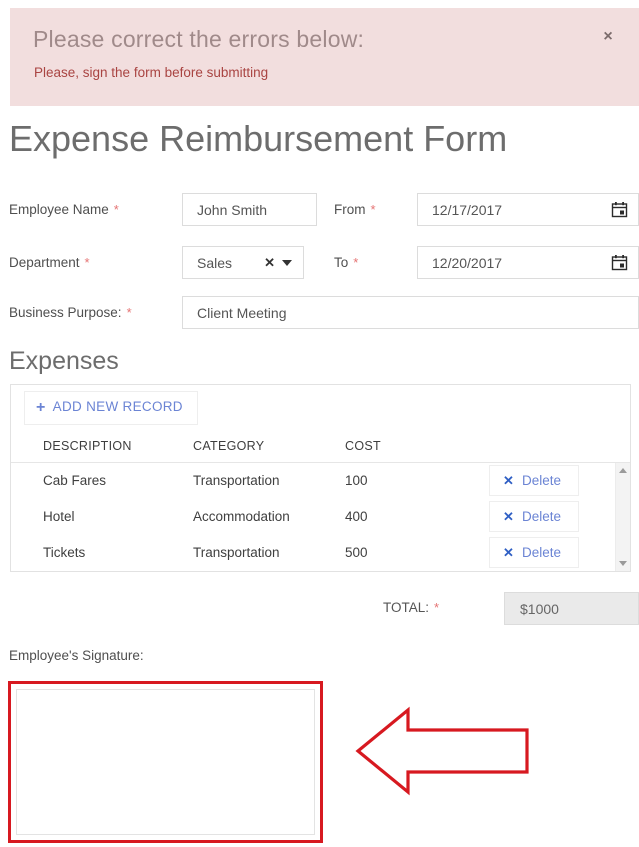 This screenshot has width=639, height=847. Describe the element at coordinates (622, 517) in the screenshot. I see `expenses-grid-scrollbar` at that location.